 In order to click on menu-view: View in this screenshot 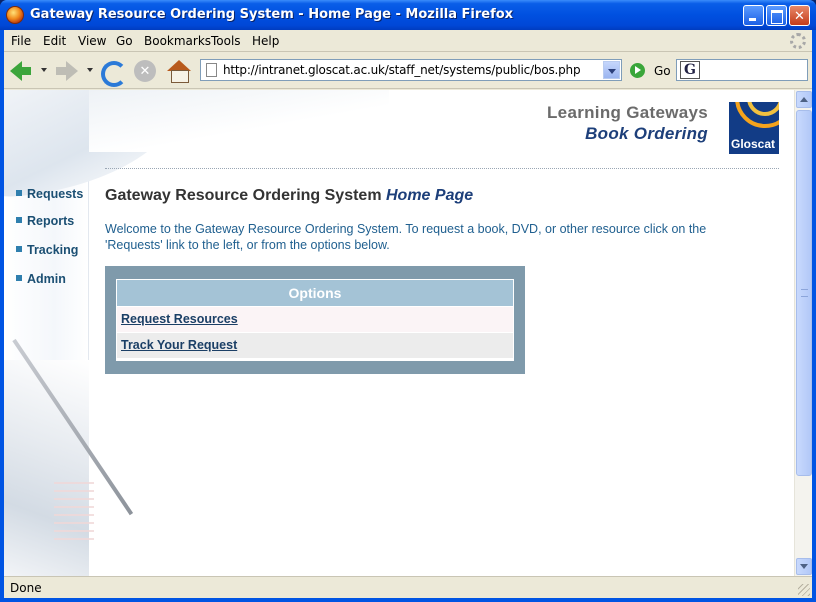, I will do `click(92, 41)`.